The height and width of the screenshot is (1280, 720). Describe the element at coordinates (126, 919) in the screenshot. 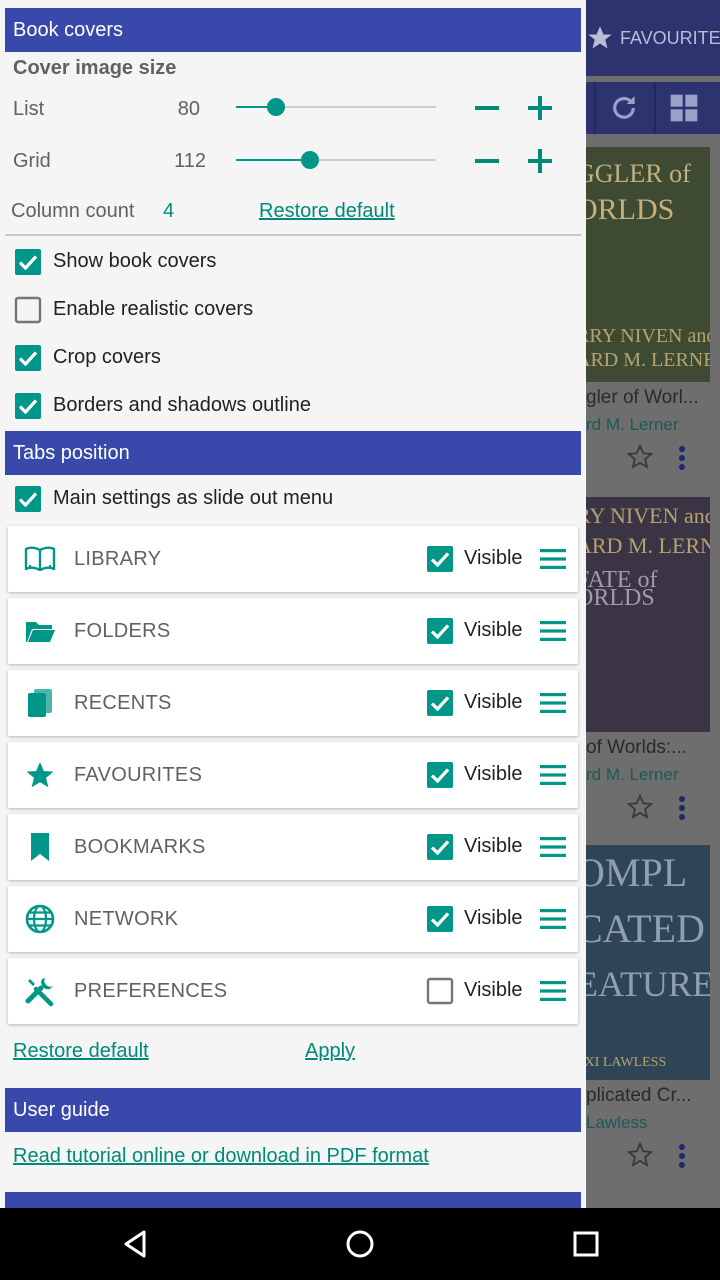

I see `tab-name: NETWORK` at that location.